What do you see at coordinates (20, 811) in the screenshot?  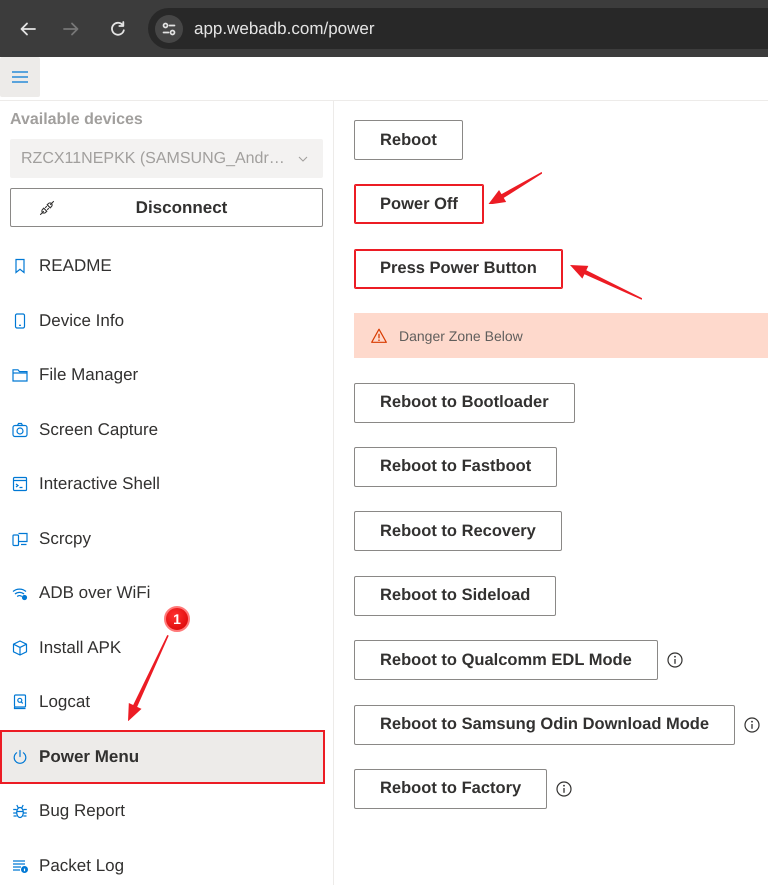 I see `bug-icon` at bounding box center [20, 811].